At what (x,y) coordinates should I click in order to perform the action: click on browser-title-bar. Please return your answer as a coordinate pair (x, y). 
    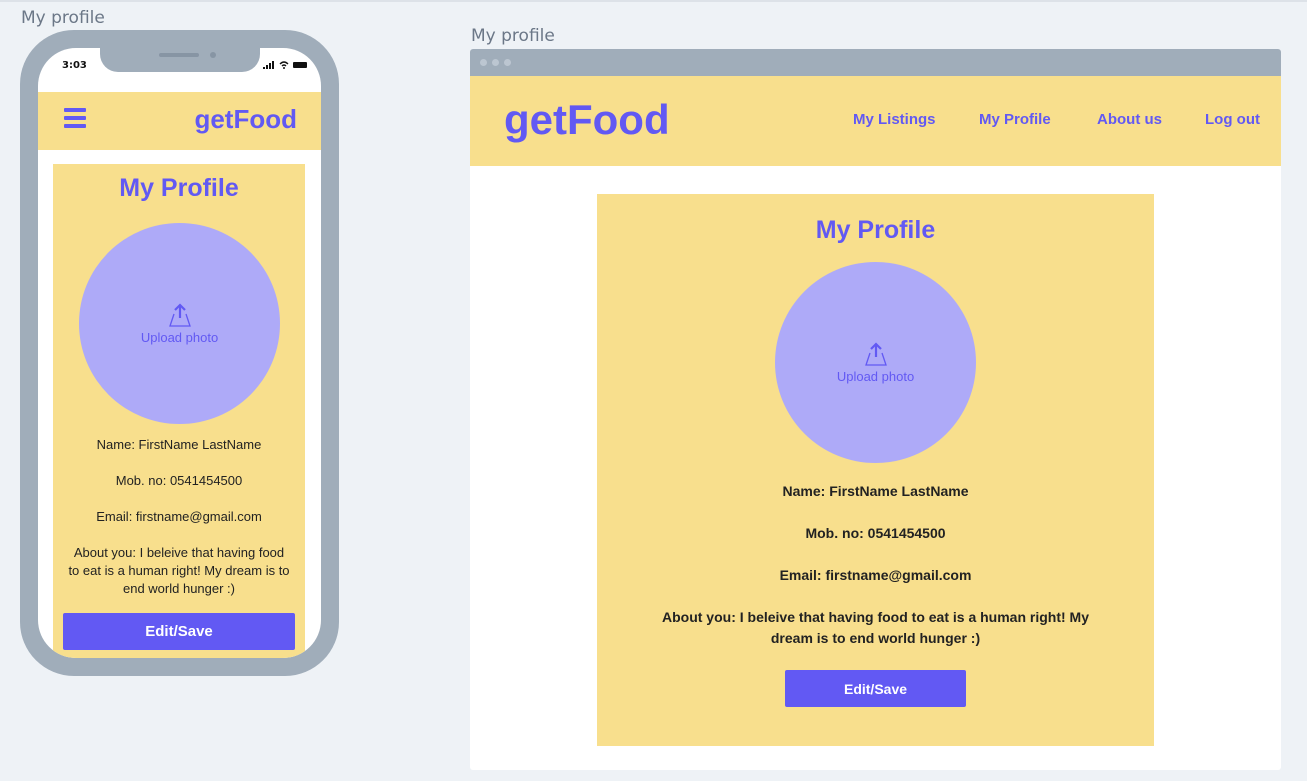
    Looking at the image, I should click on (875, 62).